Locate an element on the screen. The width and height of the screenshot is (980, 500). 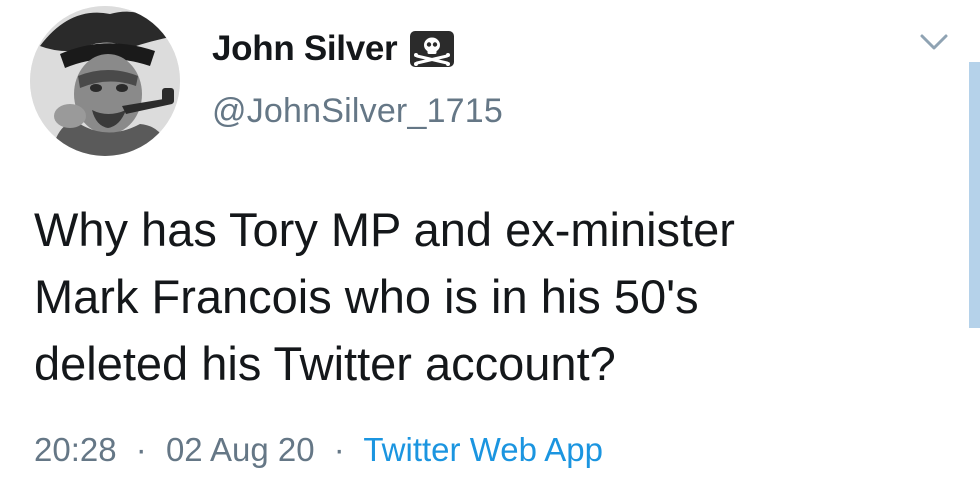
avatar is located at coordinates (105, 81).